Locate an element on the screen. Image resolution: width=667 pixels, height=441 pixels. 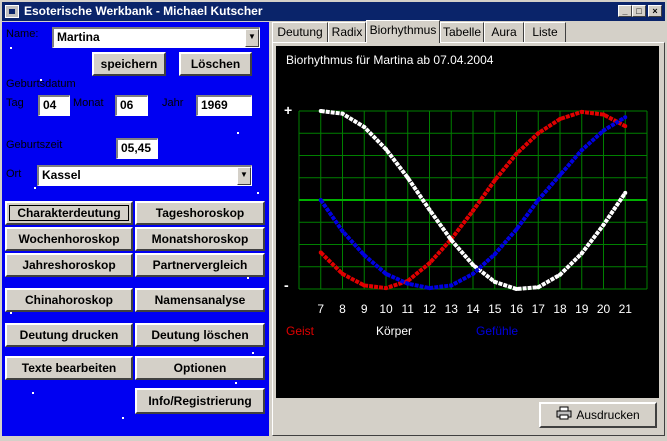
close-button: × is located at coordinates (655, 11).